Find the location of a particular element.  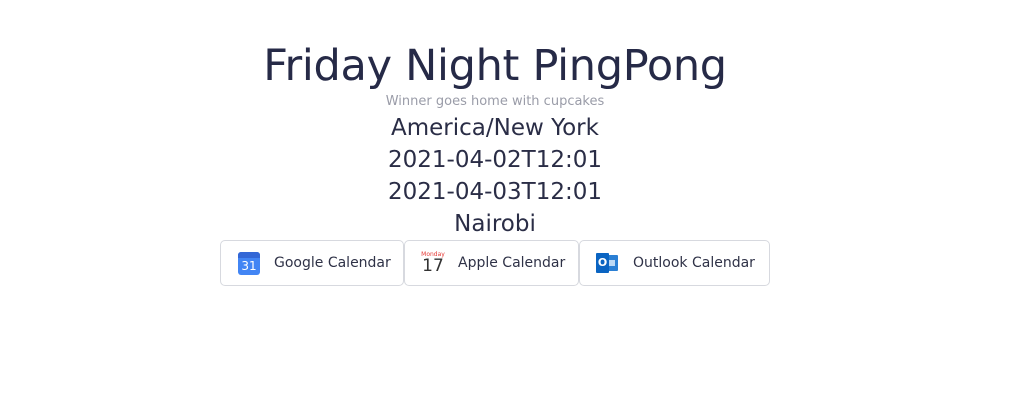

apple-calendar-button: Monday 17 Apple Calendar is located at coordinates (491, 263).